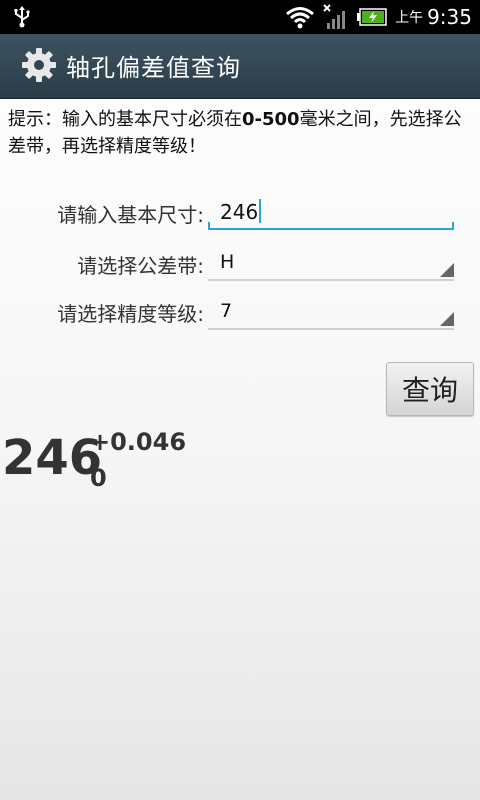 This screenshot has width=480, height=800. What do you see at coordinates (125, 119) in the screenshot?
I see `hint-prefix: 提示：输入的基本尺寸必须在` at bounding box center [125, 119].